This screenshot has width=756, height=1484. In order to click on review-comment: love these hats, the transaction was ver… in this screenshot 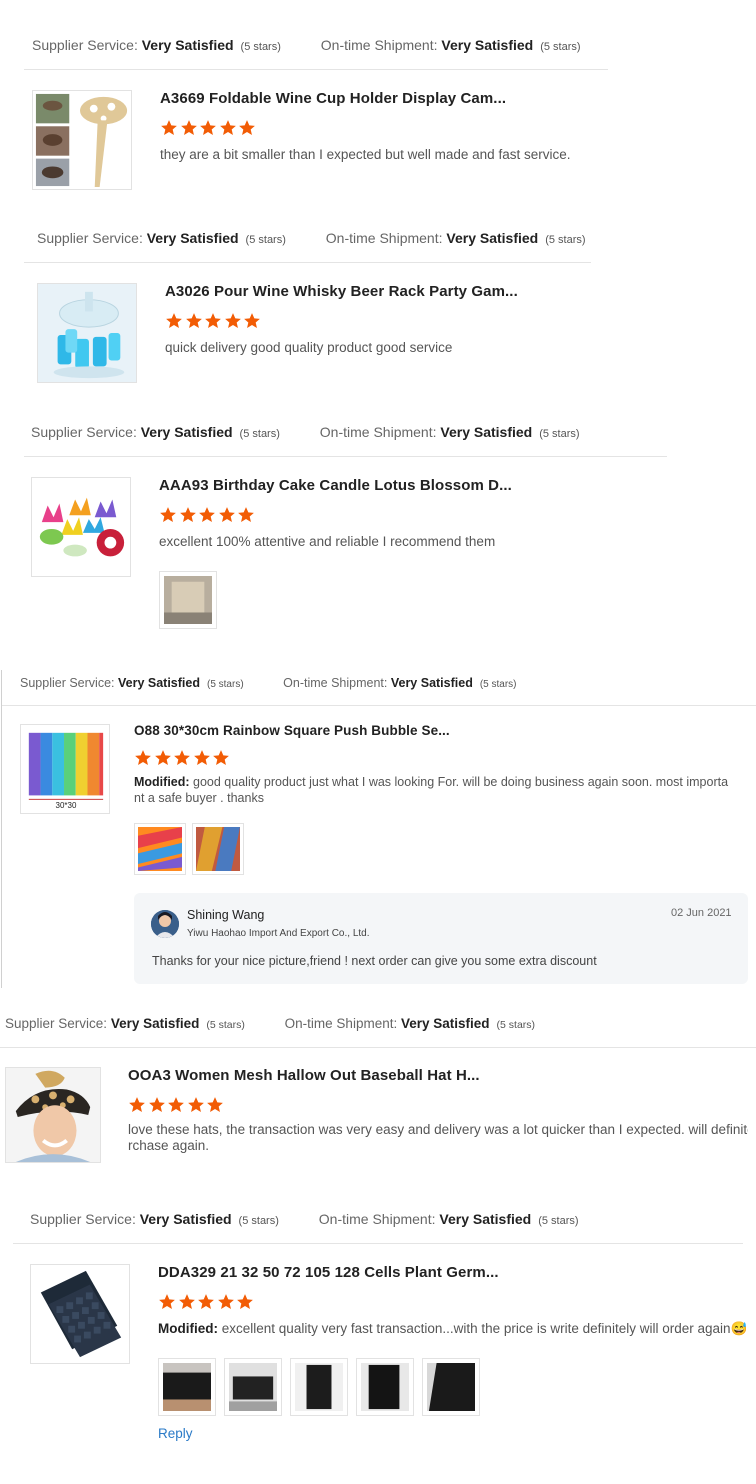, I will do `click(438, 1138)`.